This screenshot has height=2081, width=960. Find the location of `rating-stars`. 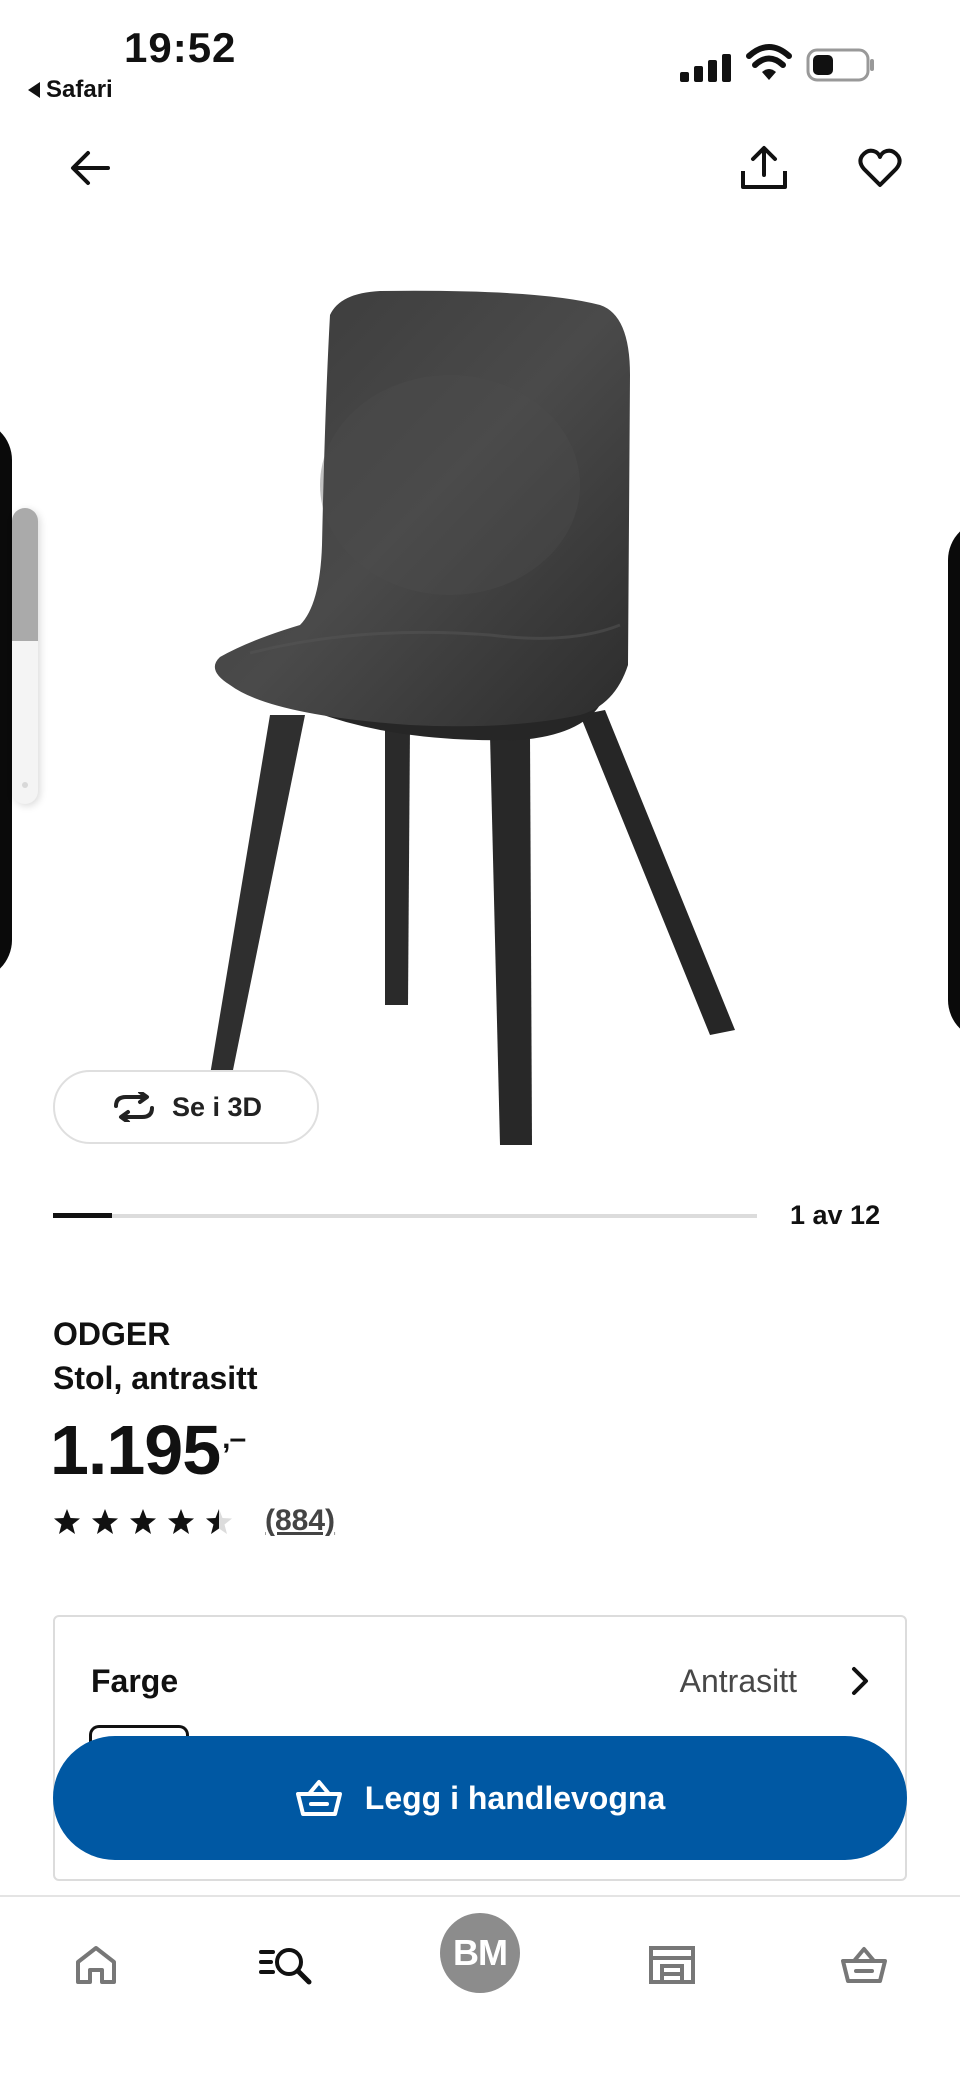

rating-stars is located at coordinates (143, 1521).